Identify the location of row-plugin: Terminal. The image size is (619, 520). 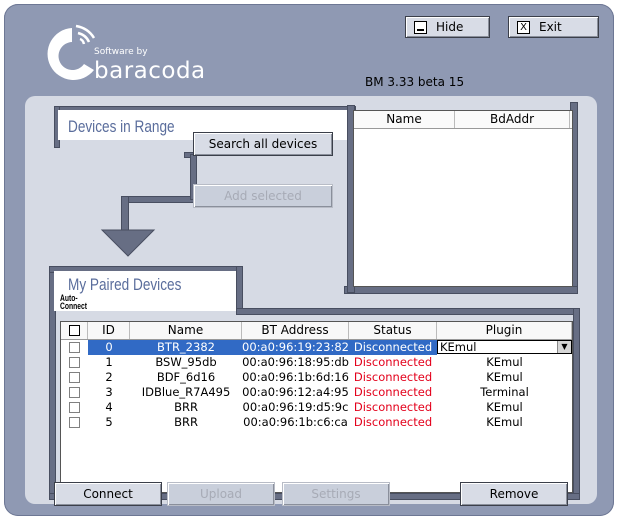
(504, 392).